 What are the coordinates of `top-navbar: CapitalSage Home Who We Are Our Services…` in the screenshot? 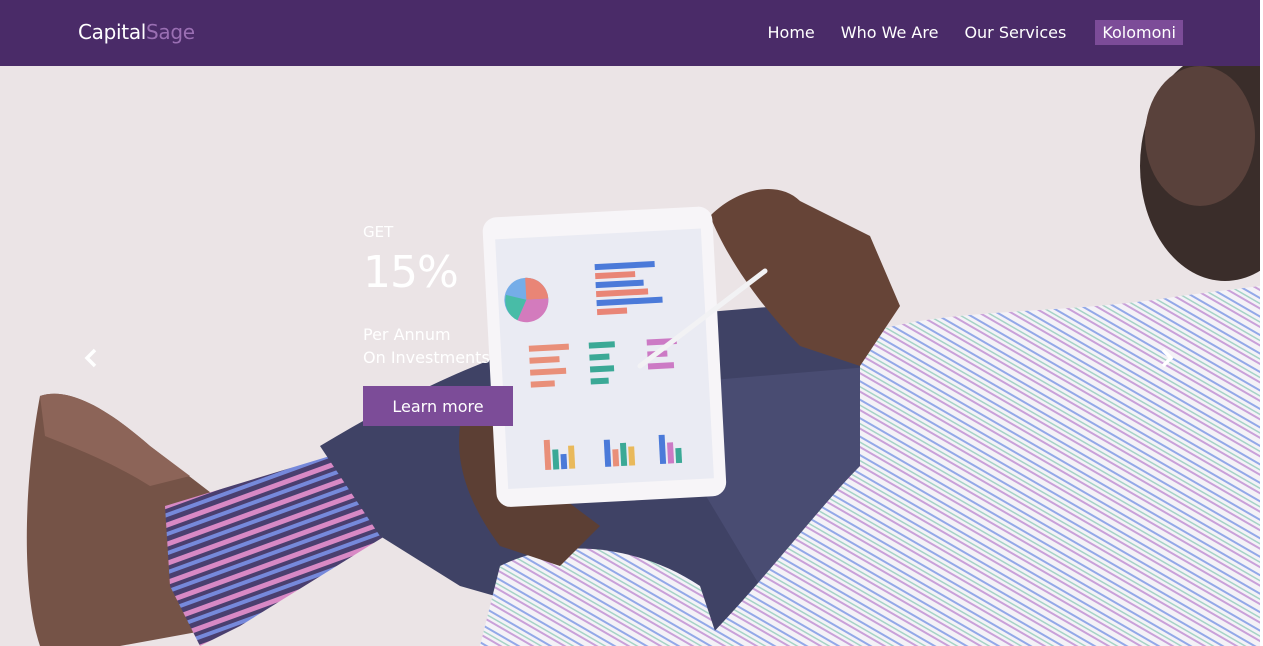 It's located at (631, 33).